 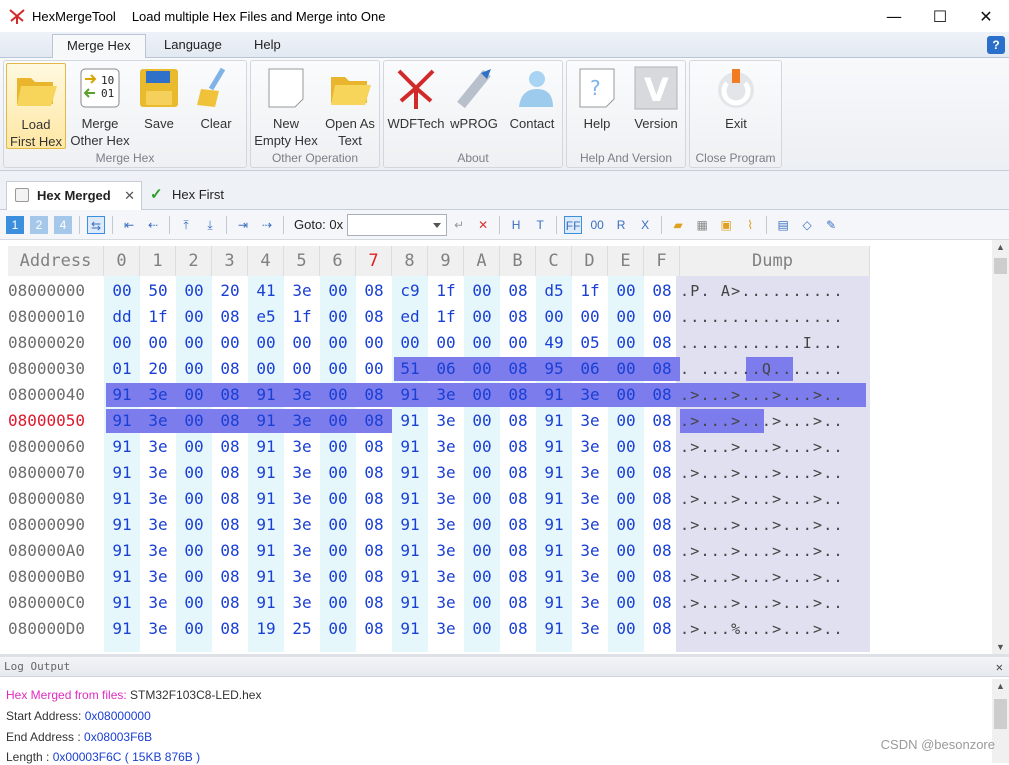 I want to click on tab-hex-merged: Hex Merged ✕, so click(x=74, y=195).